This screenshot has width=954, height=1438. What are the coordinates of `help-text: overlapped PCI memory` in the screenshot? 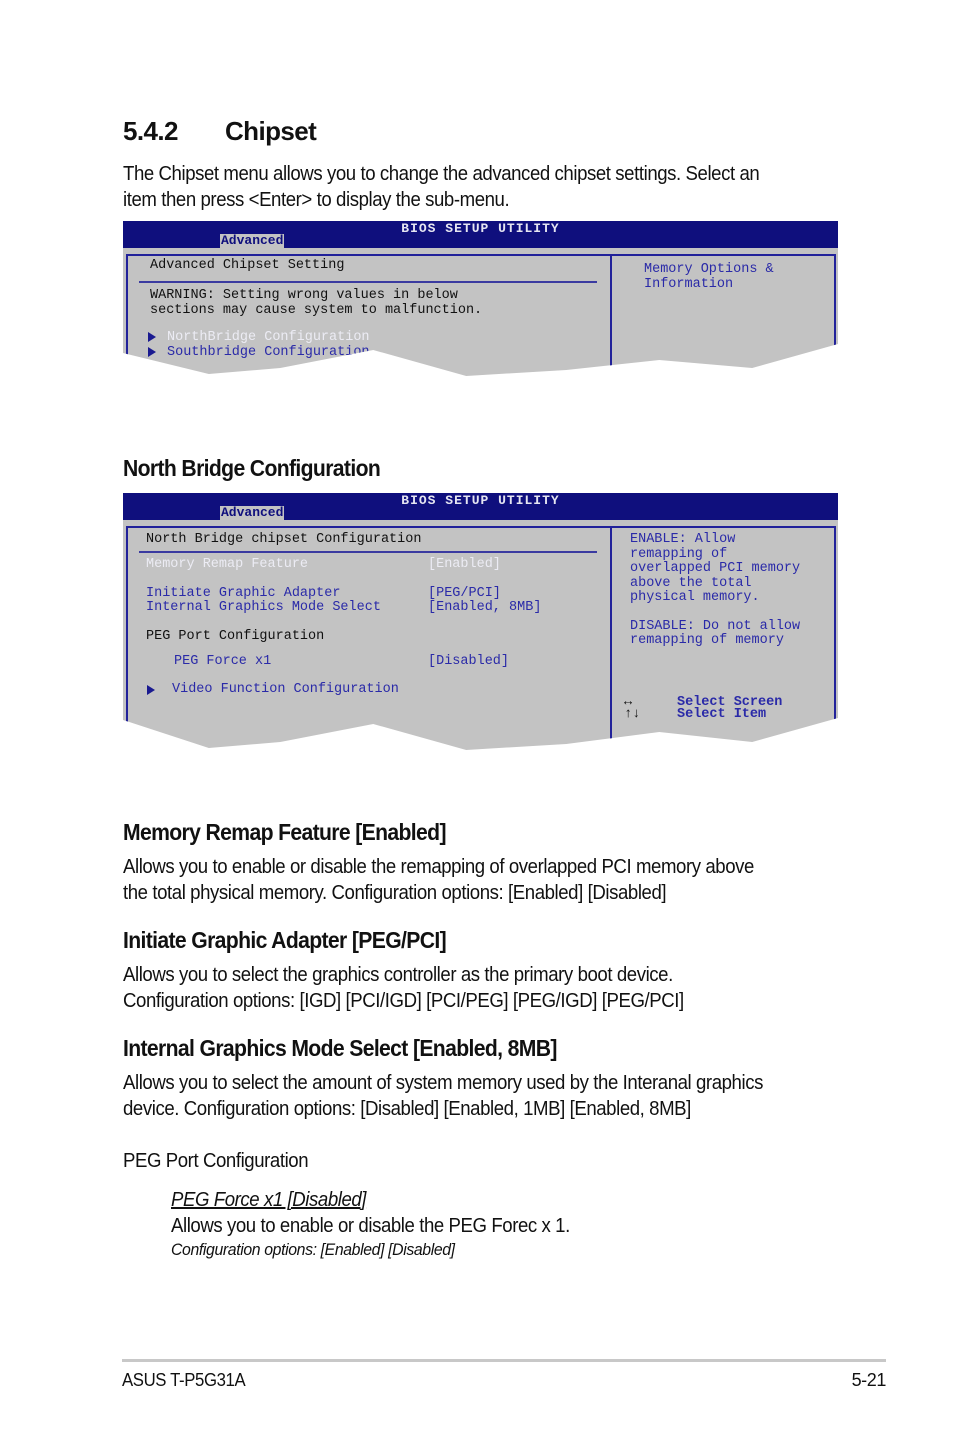 It's located at (715, 568).